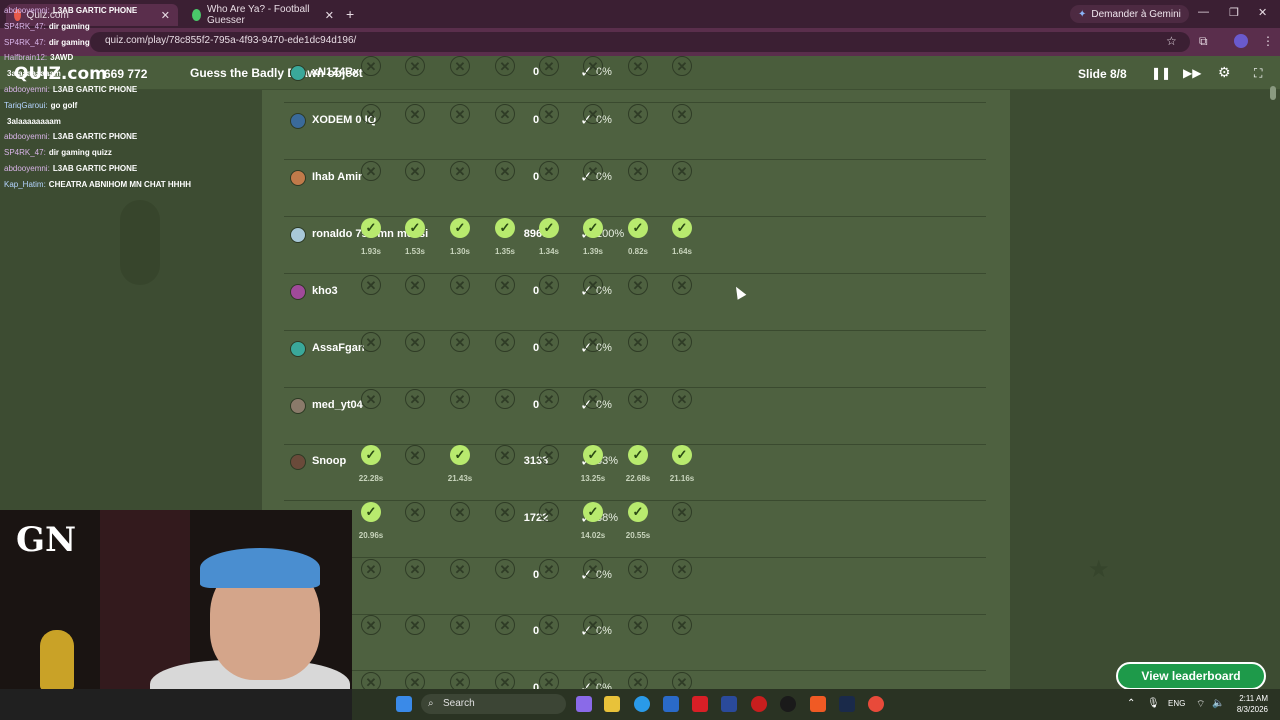 This screenshot has height=720, width=1280. I want to click on chat-message: abdooyemni: L3AB GARTIC PHONE, so click(70, 89).